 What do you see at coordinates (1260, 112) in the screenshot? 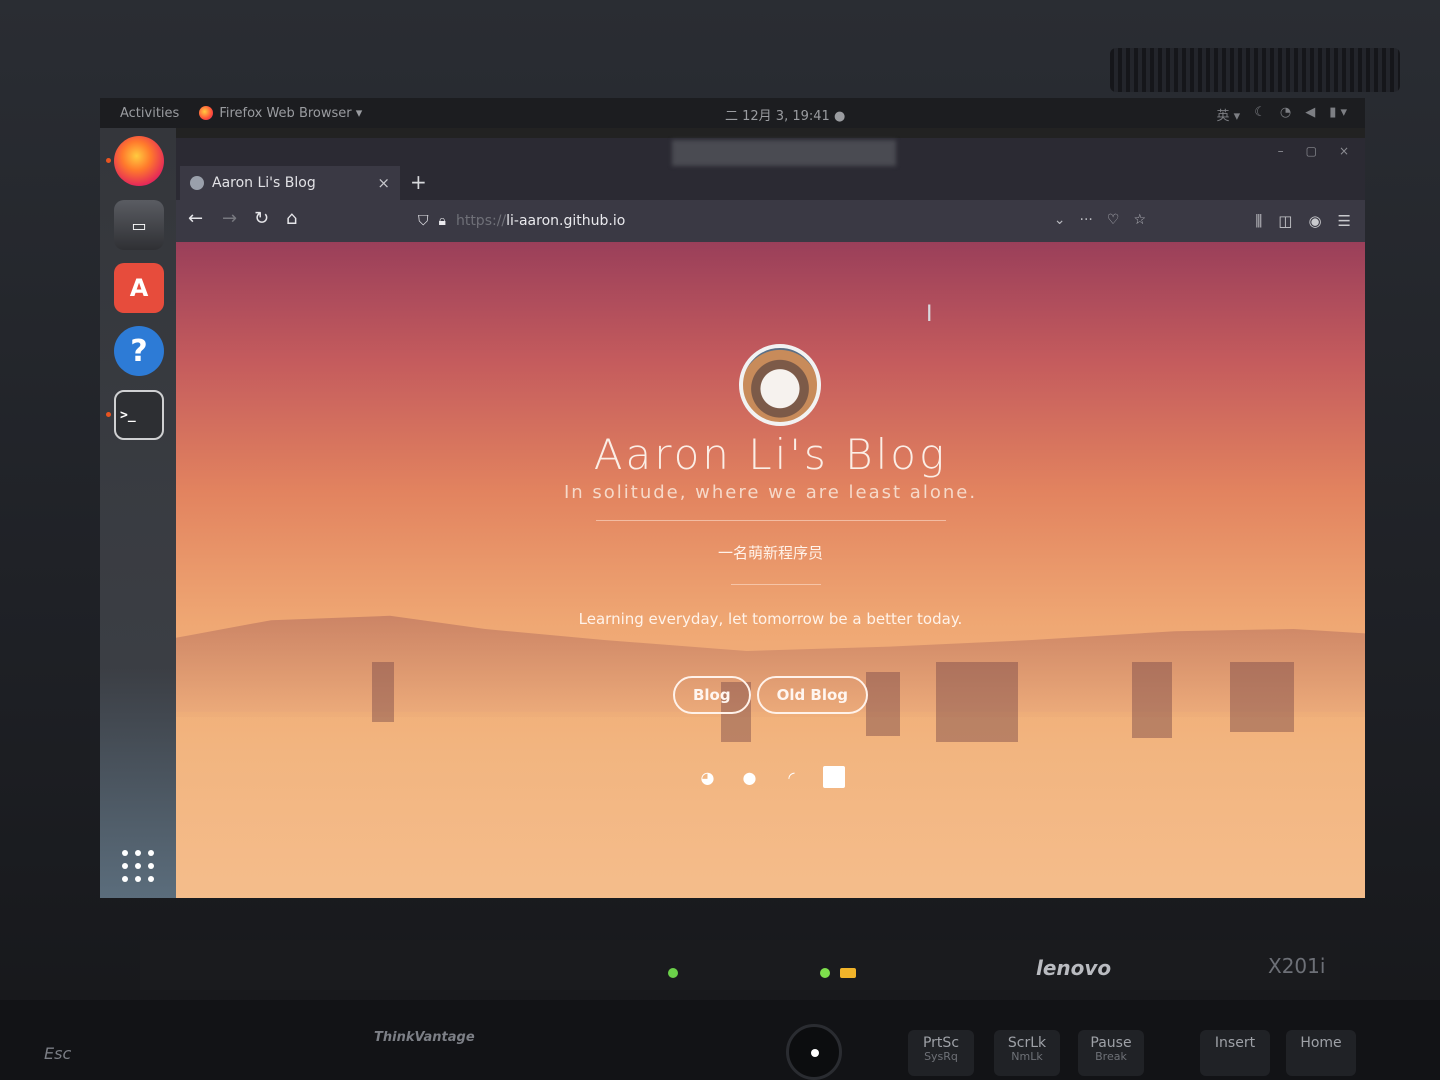
I see `night-light-icon: ☾` at bounding box center [1260, 112].